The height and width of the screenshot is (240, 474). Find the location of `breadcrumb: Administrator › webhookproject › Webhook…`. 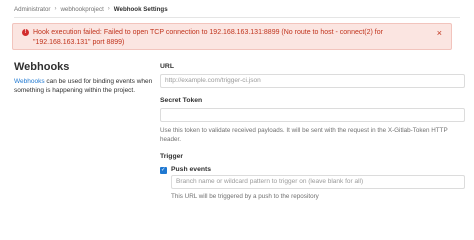

breadcrumb: Administrator › webhookproject › Webhook… is located at coordinates (91, 9).